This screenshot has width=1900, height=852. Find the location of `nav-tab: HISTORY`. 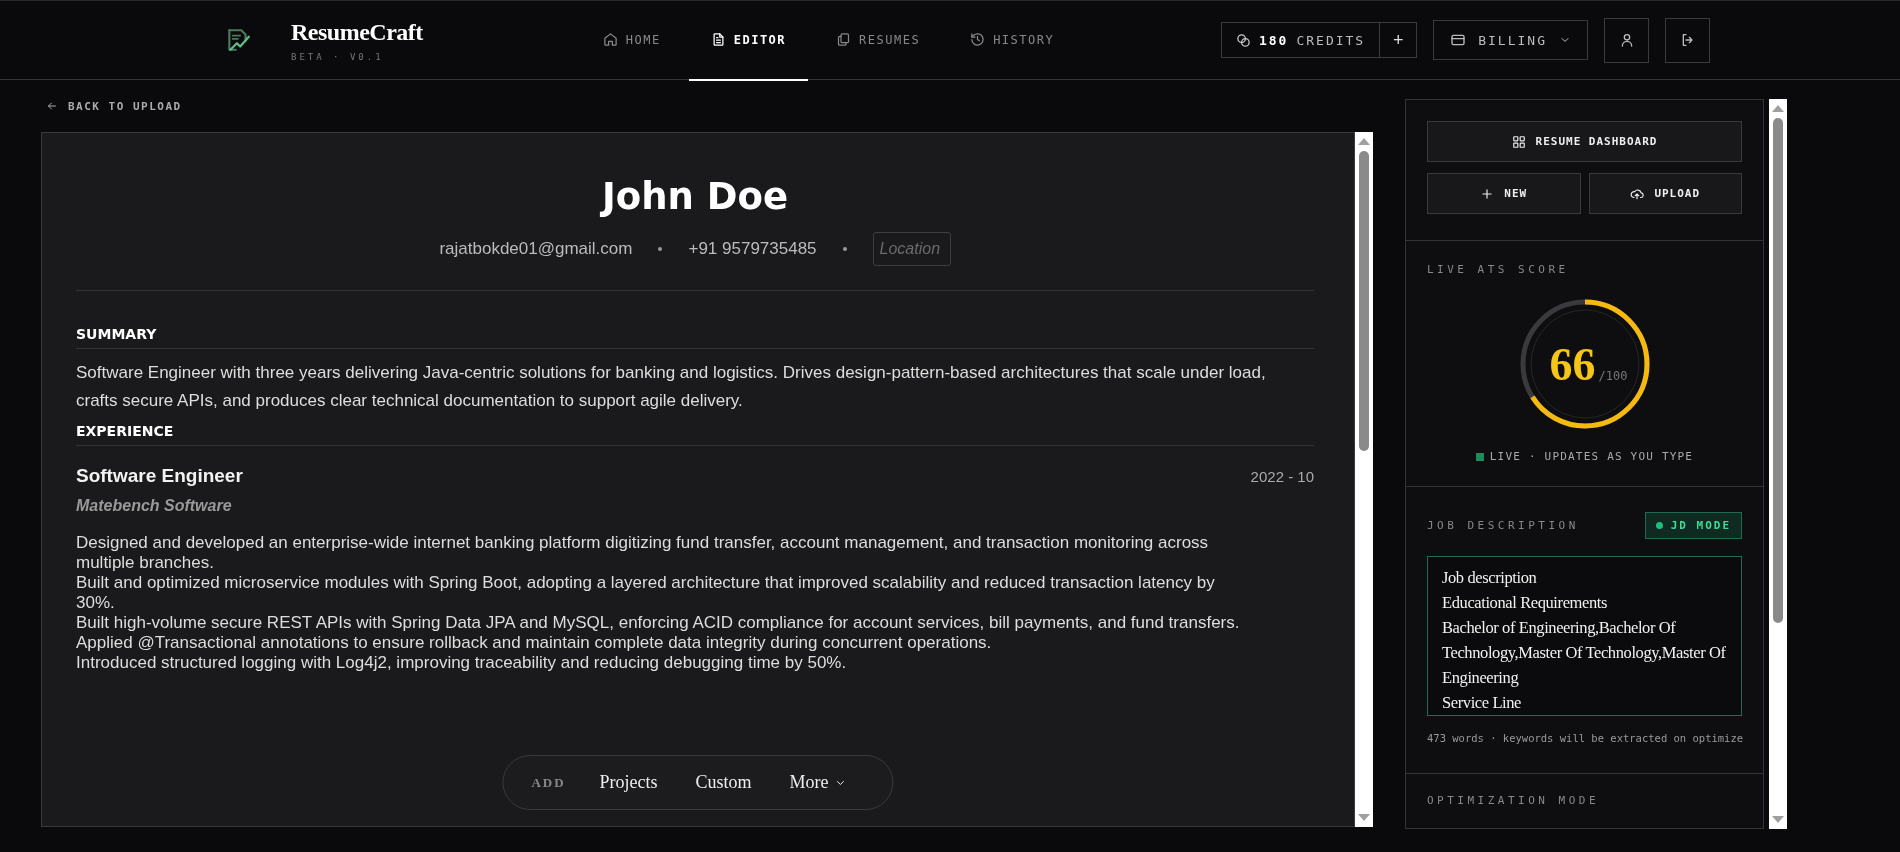

nav-tab: HISTORY is located at coordinates (1012, 40).